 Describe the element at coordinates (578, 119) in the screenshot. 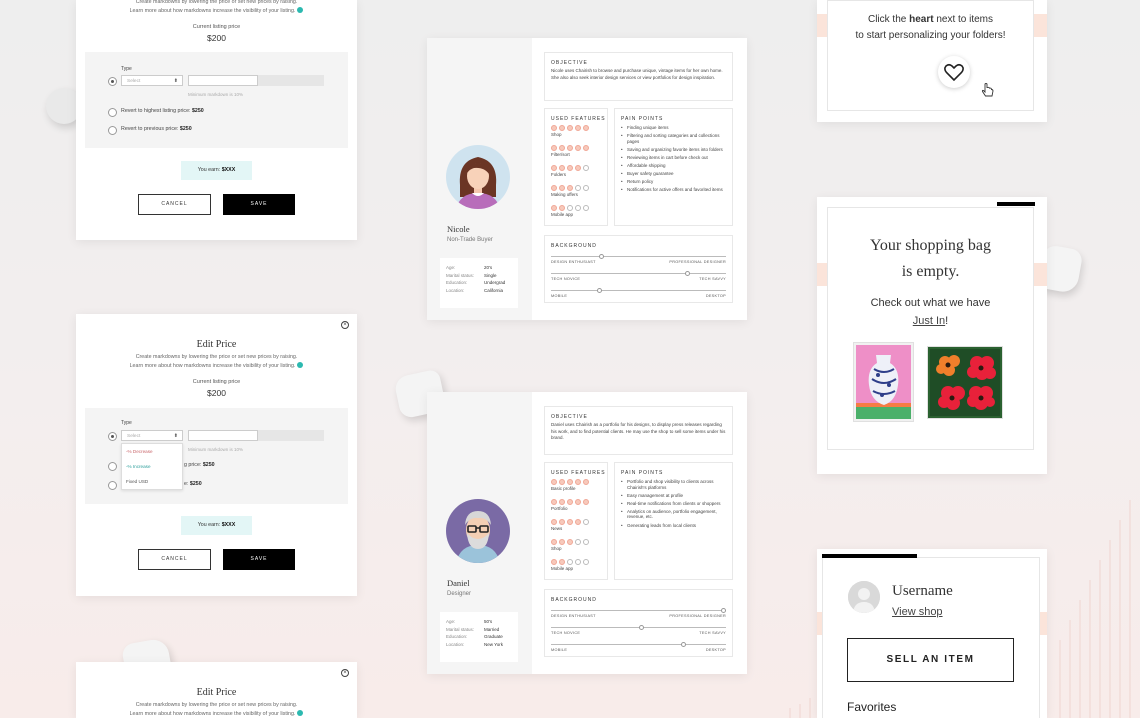

I see `used-features-title: USED FEATURES` at that location.